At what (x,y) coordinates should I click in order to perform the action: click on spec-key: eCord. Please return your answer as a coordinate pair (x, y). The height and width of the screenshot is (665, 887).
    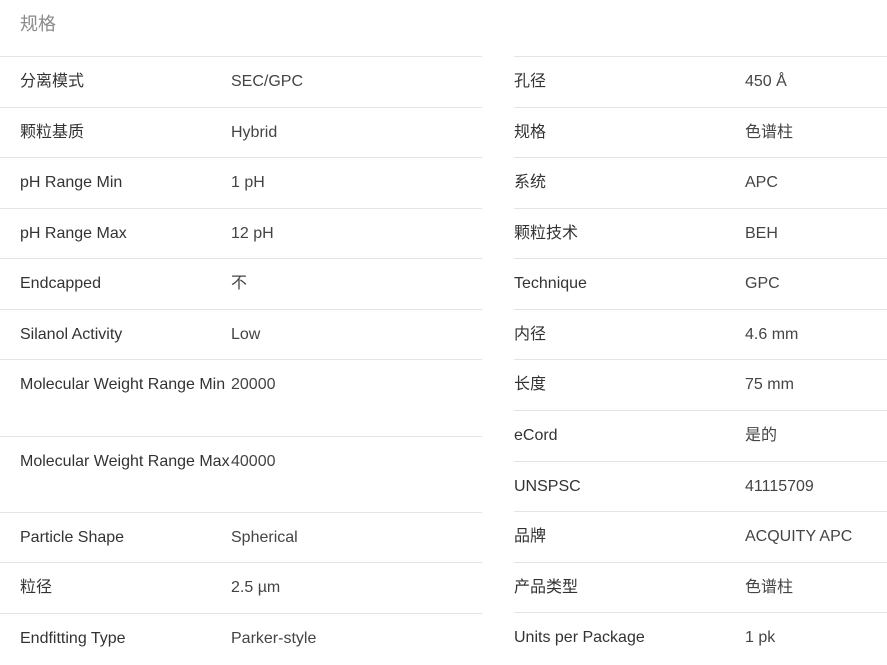
    Looking at the image, I should click on (536, 435).